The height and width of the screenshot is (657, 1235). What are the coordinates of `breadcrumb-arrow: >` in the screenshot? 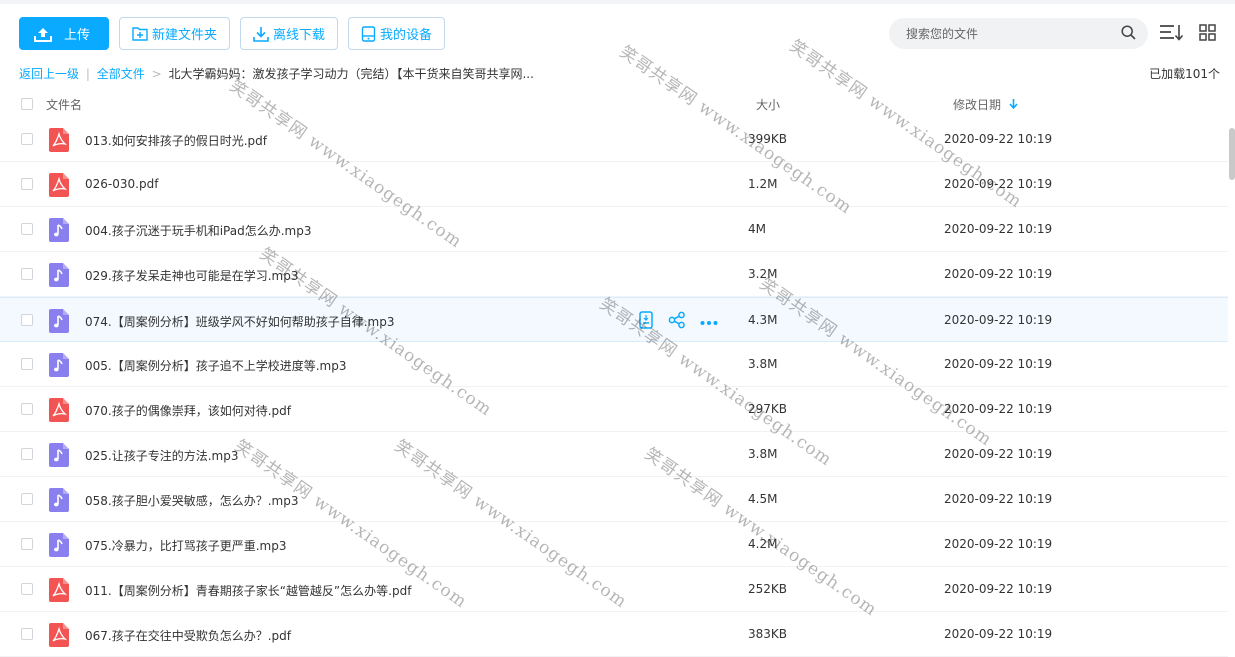 It's located at (156, 74).